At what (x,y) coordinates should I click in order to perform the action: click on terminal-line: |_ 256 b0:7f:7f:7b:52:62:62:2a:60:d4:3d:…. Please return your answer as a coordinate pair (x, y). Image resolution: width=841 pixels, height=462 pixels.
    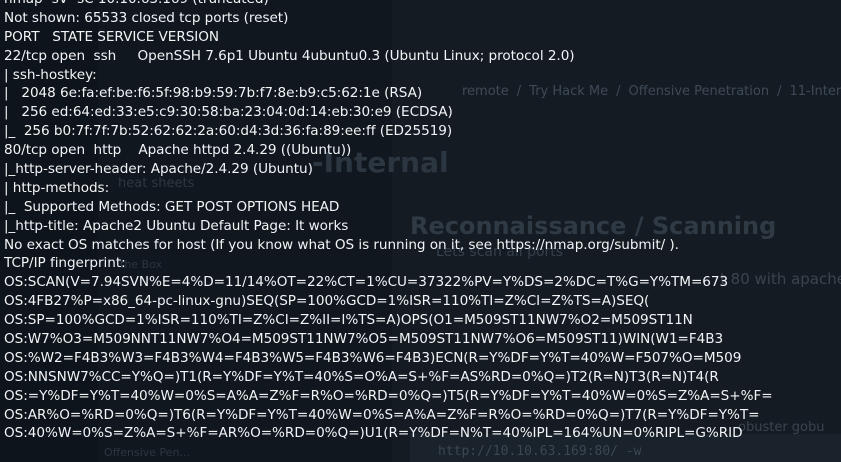
    Looking at the image, I should click on (228, 131).